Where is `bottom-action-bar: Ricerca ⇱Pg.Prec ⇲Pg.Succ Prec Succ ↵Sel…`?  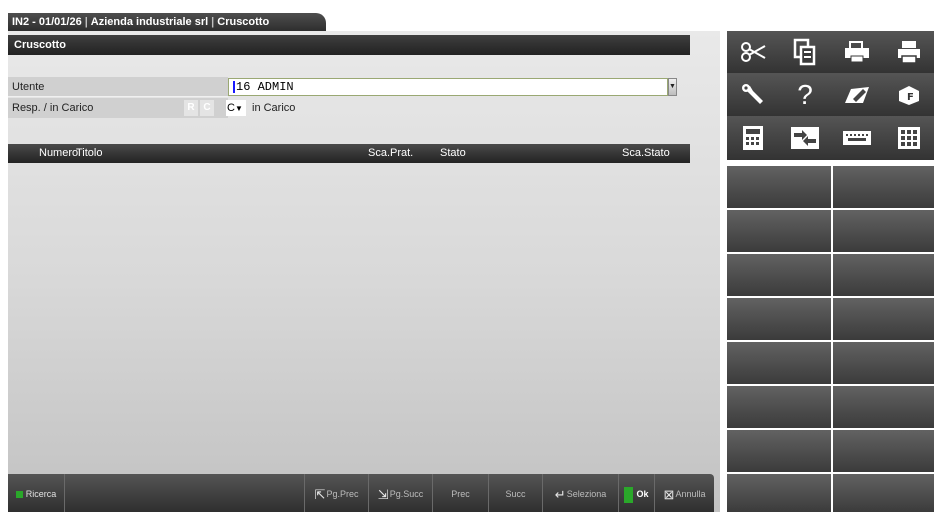 bottom-action-bar: Ricerca ⇱Pg.Prec ⇲Pg.Succ Prec Succ ↵Sel… is located at coordinates (361, 493).